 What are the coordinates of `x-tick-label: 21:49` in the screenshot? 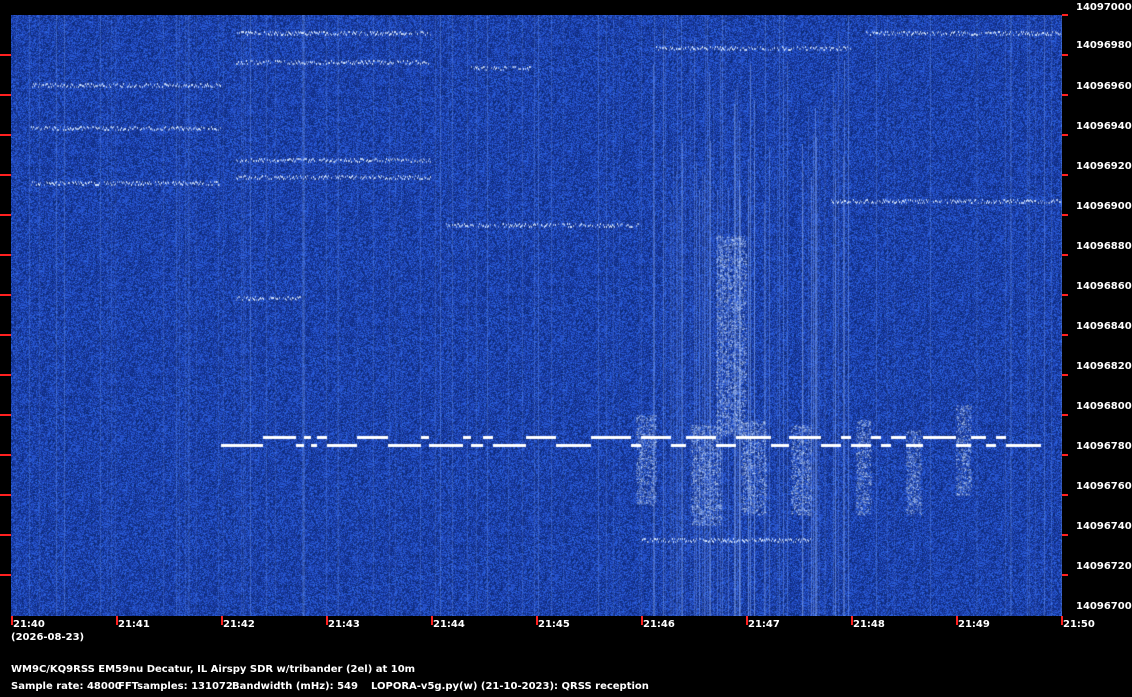 It's located at (974, 624).